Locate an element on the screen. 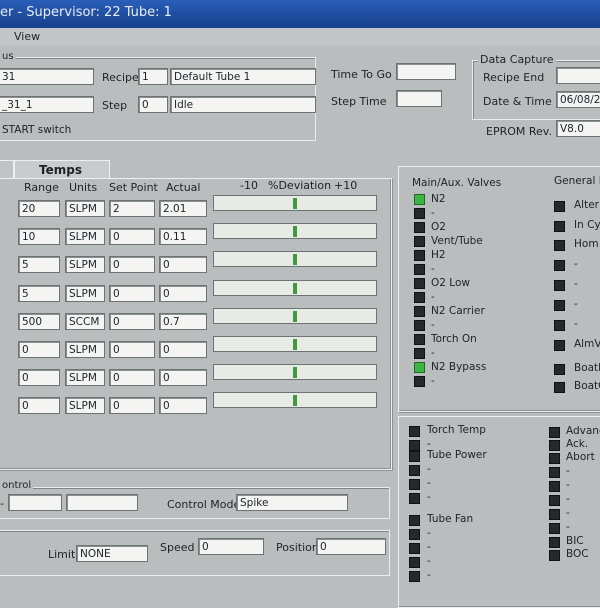 Image resolution: width=600 pixels, height=608 pixels. general-label: BoatC is located at coordinates (587, 386).